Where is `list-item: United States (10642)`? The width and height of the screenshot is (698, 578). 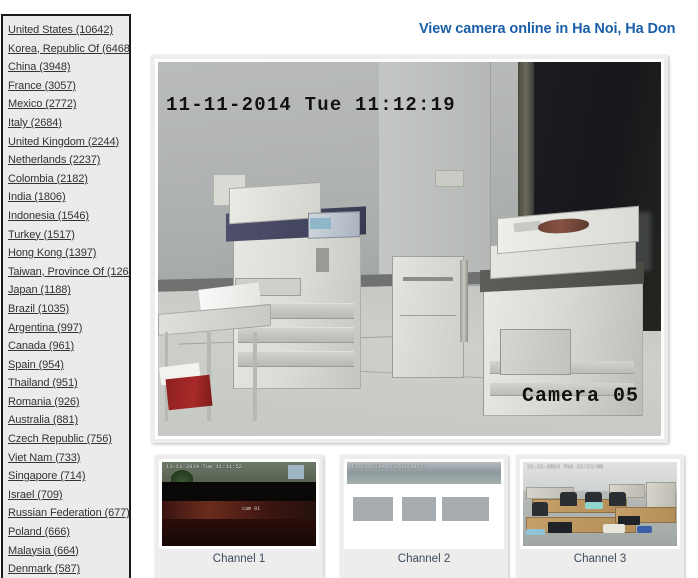
list-item: United States (10642) is located at coordinates (66, 29).